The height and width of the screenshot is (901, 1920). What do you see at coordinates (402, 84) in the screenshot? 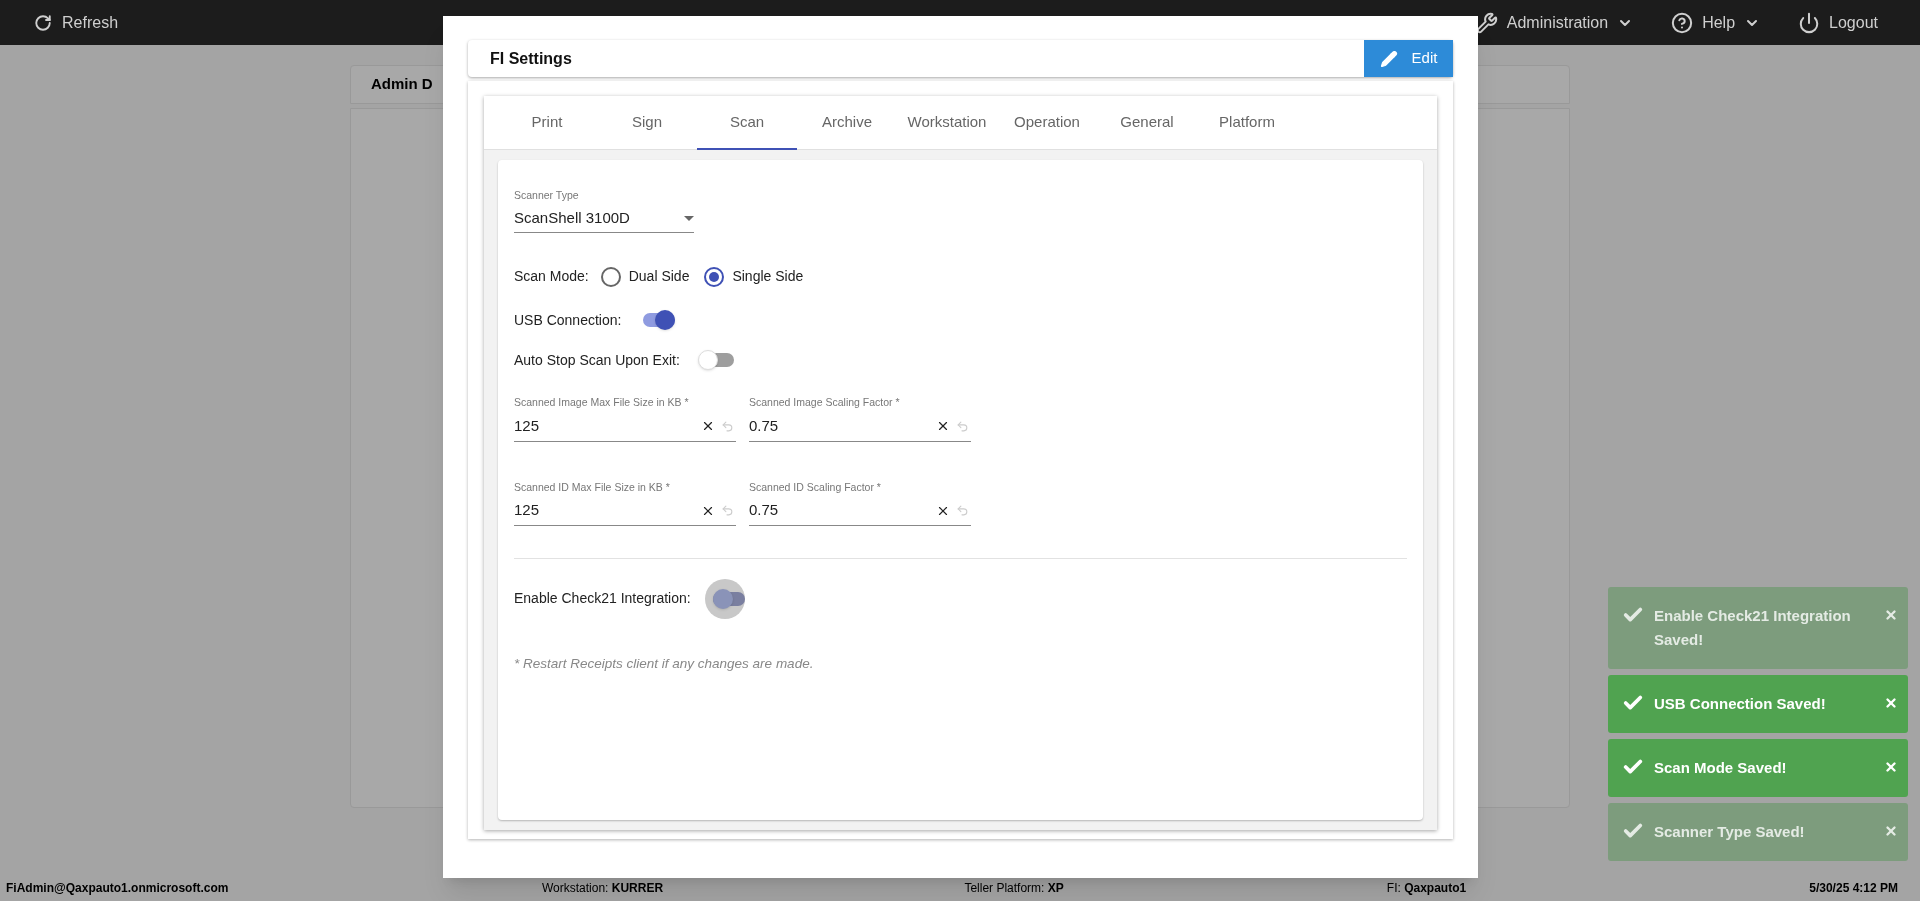
I see `card-title: Admin D` at bounding box center [402, 84].